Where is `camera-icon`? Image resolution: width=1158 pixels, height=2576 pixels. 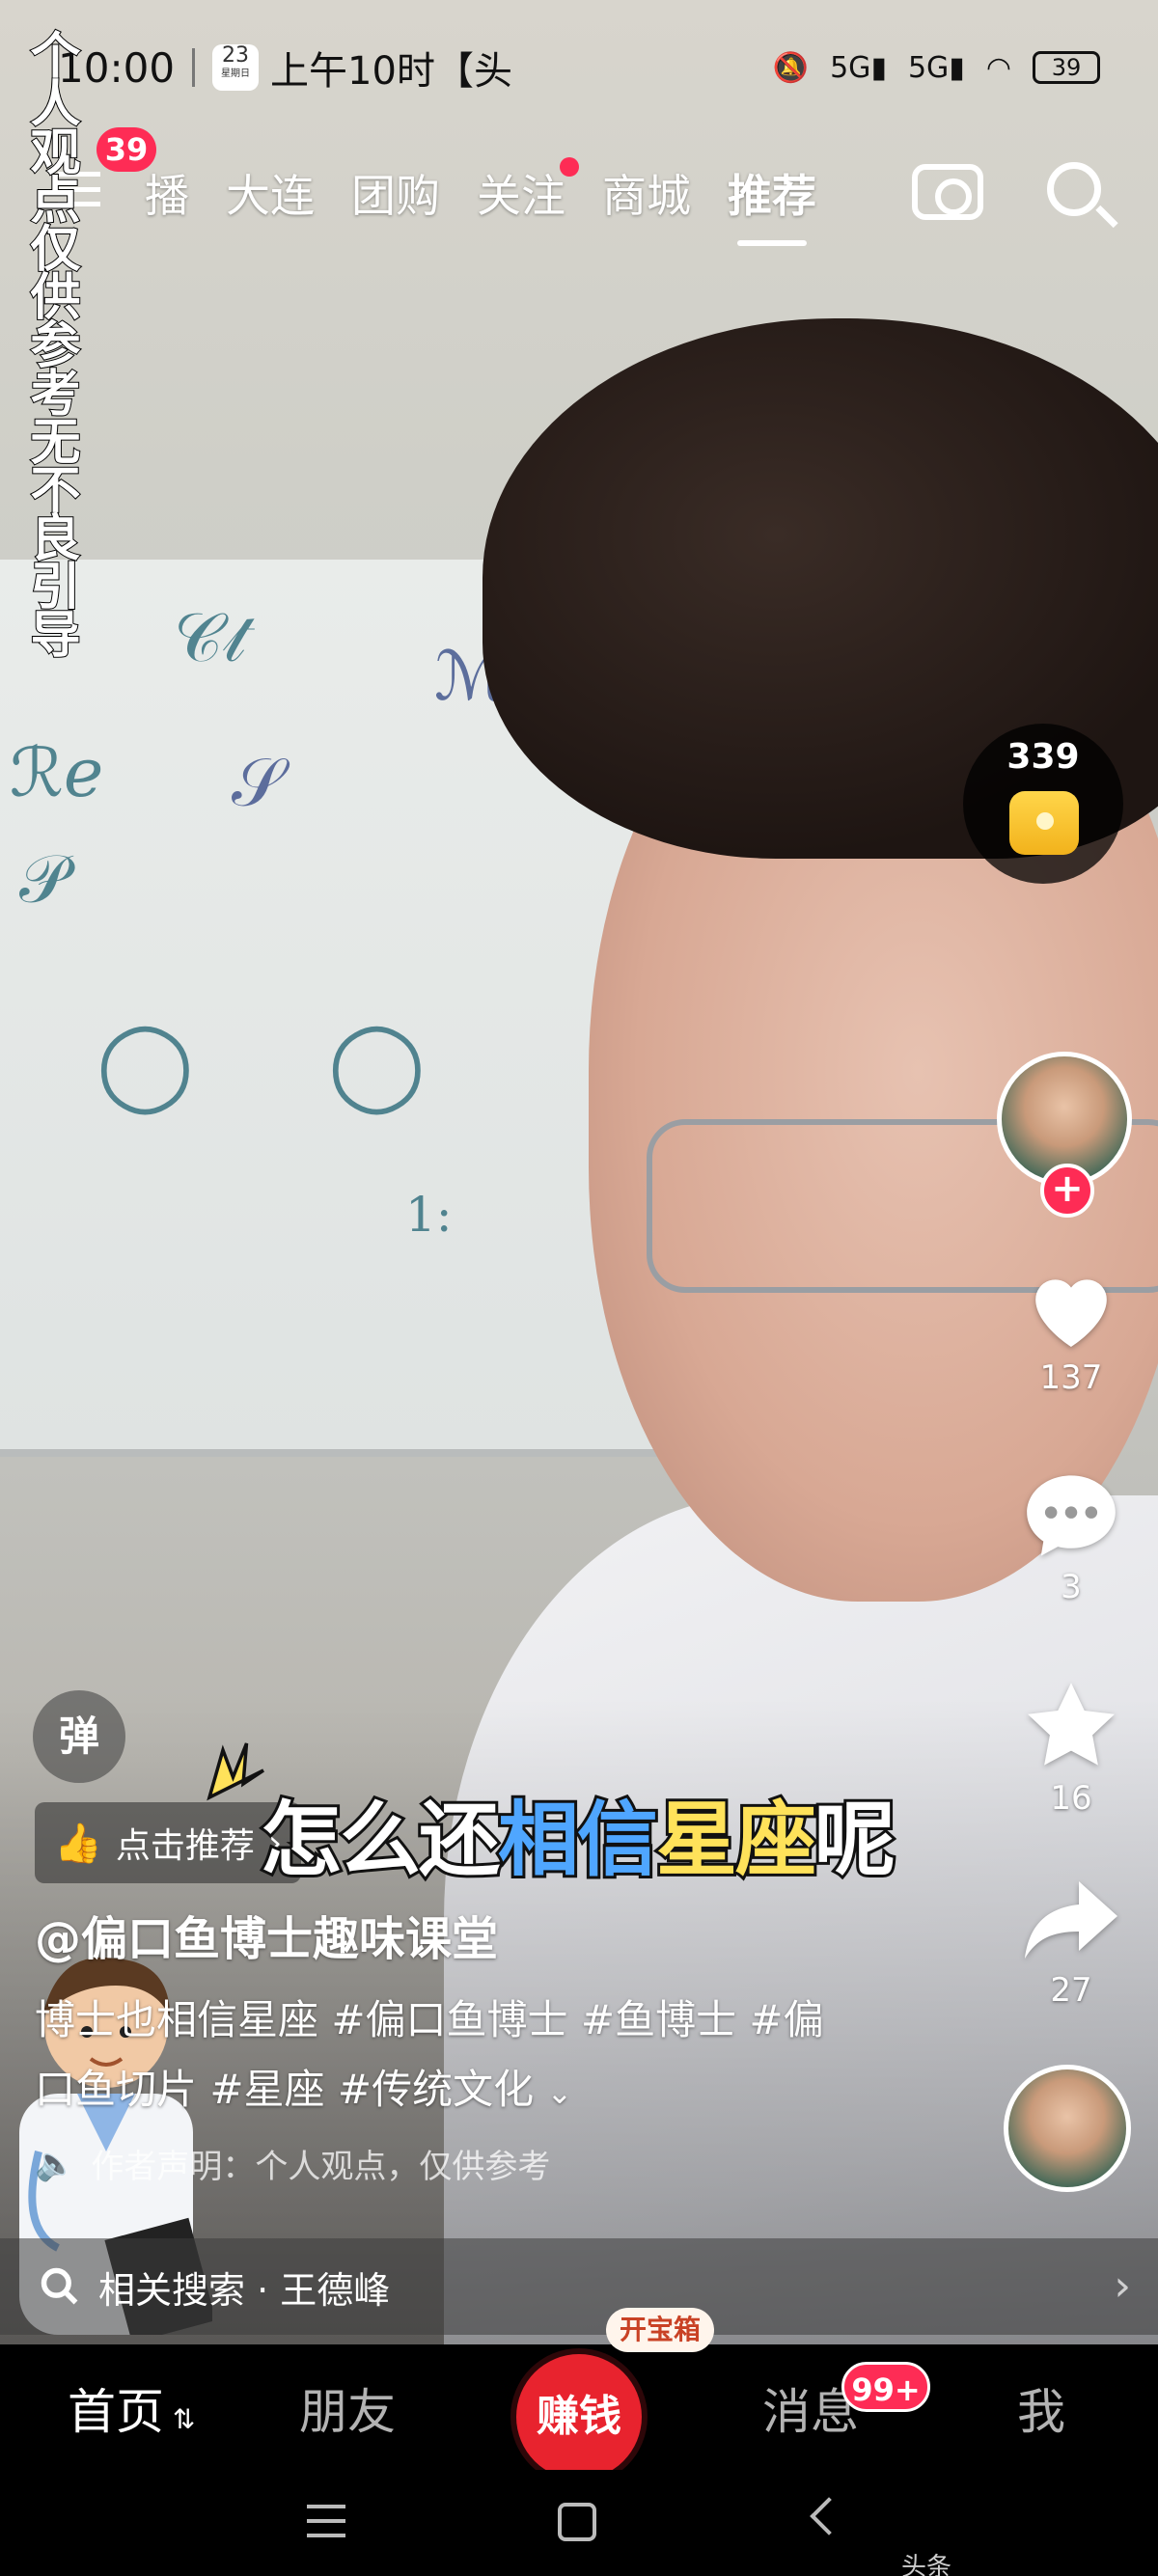
camera-icon is located at coordinates (947, 192).